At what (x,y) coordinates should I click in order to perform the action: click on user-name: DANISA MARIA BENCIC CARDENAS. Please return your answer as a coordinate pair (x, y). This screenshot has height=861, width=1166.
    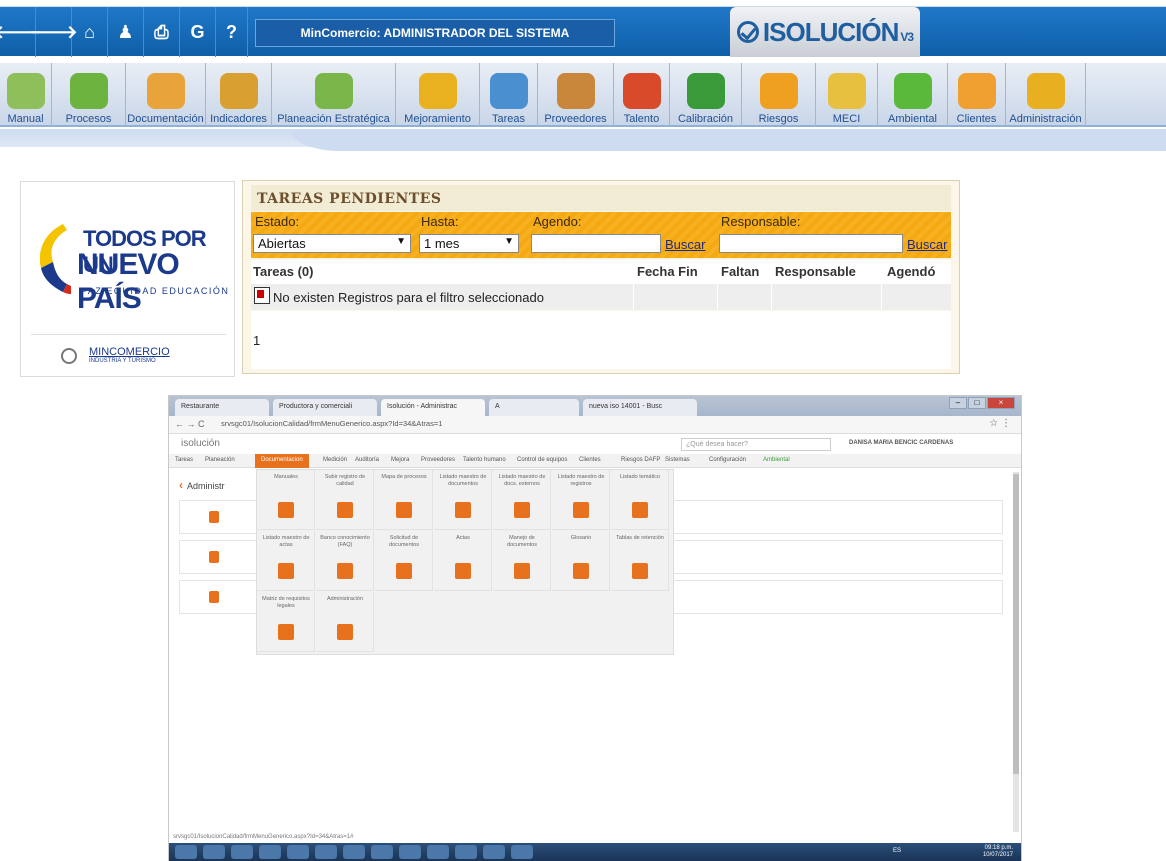
    Looking at the image, I should click on (901, 443).